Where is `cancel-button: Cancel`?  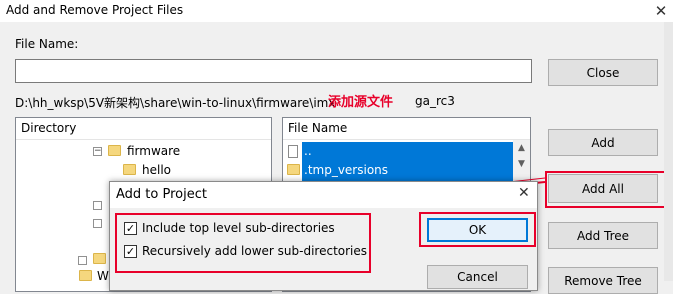
cancel-button: Cancel is located at coordinates (477, 277).